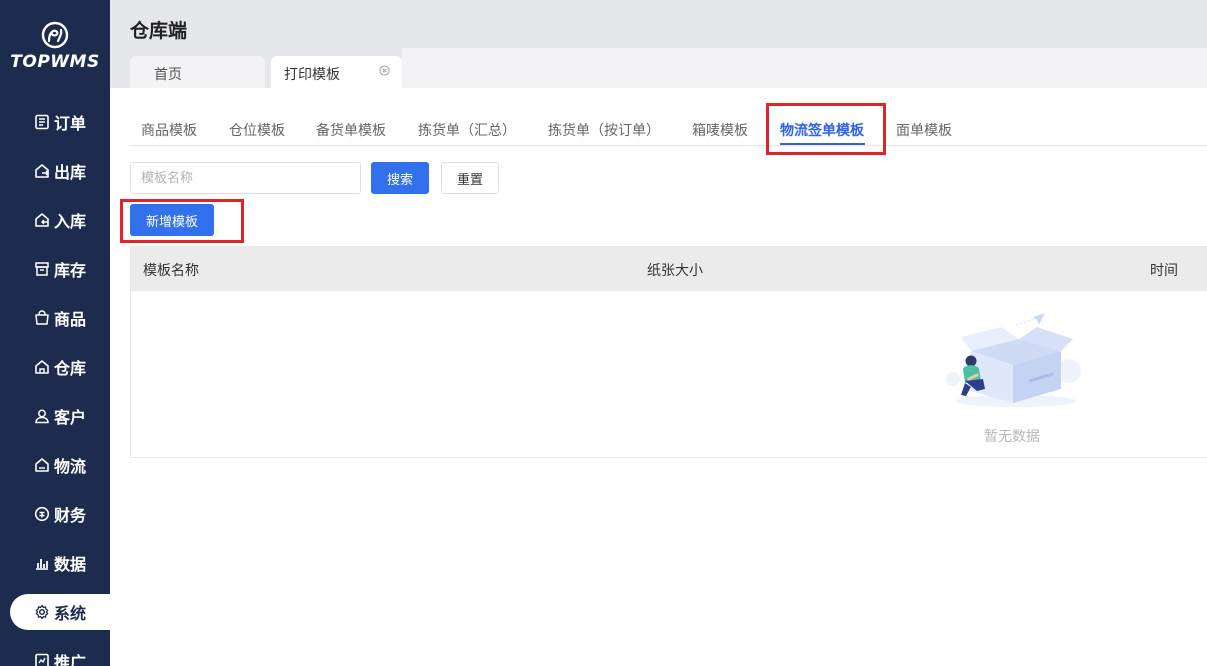  I want to click on sidebar-item-finance: 财务, so click(60, 514).